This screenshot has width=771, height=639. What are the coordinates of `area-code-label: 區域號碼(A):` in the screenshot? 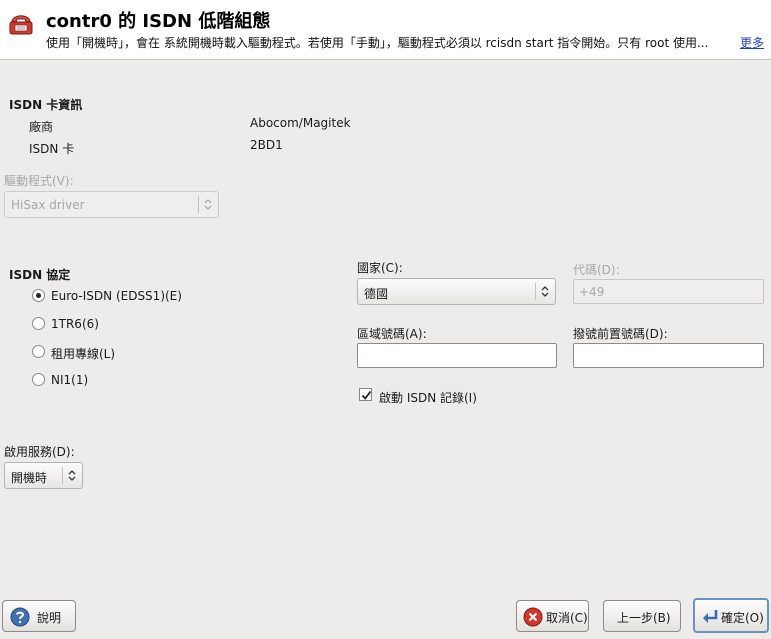 It's located at (392, 334).